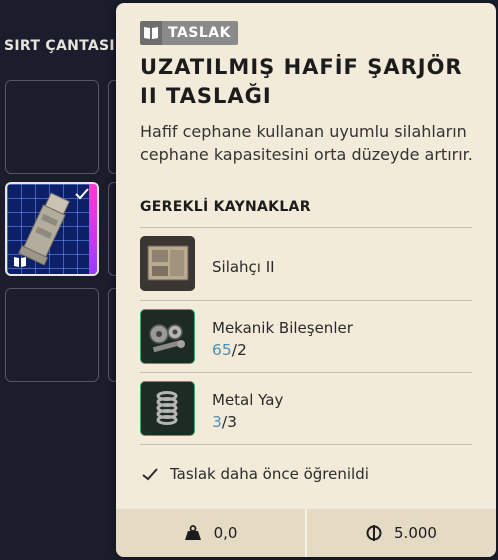  What do you see at coordinates (232, 422) in the screenshot?
I see `quantity-required: 3` at bounding box center [232, 422].